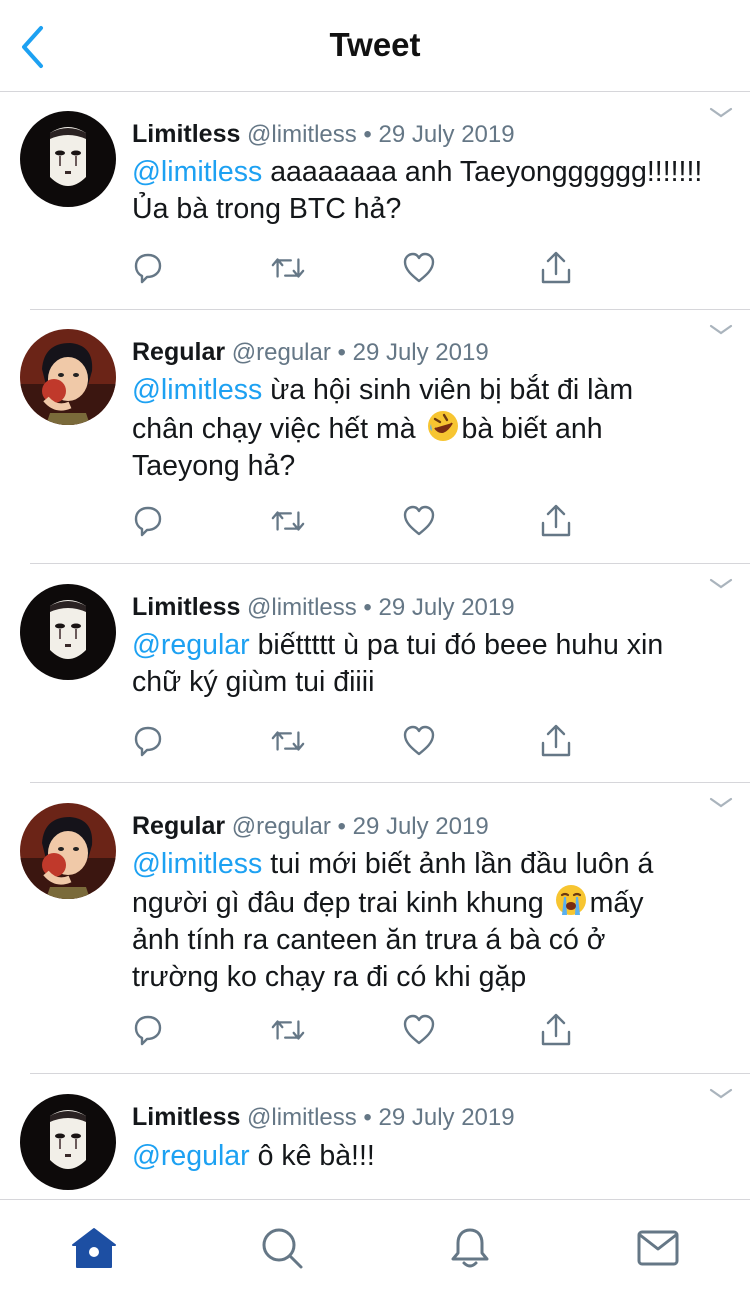  Describe the element at coordinates (329, 977) in the screenshot. I see `text-line: trường ko chạy ra đi có khi gặp` at that location.